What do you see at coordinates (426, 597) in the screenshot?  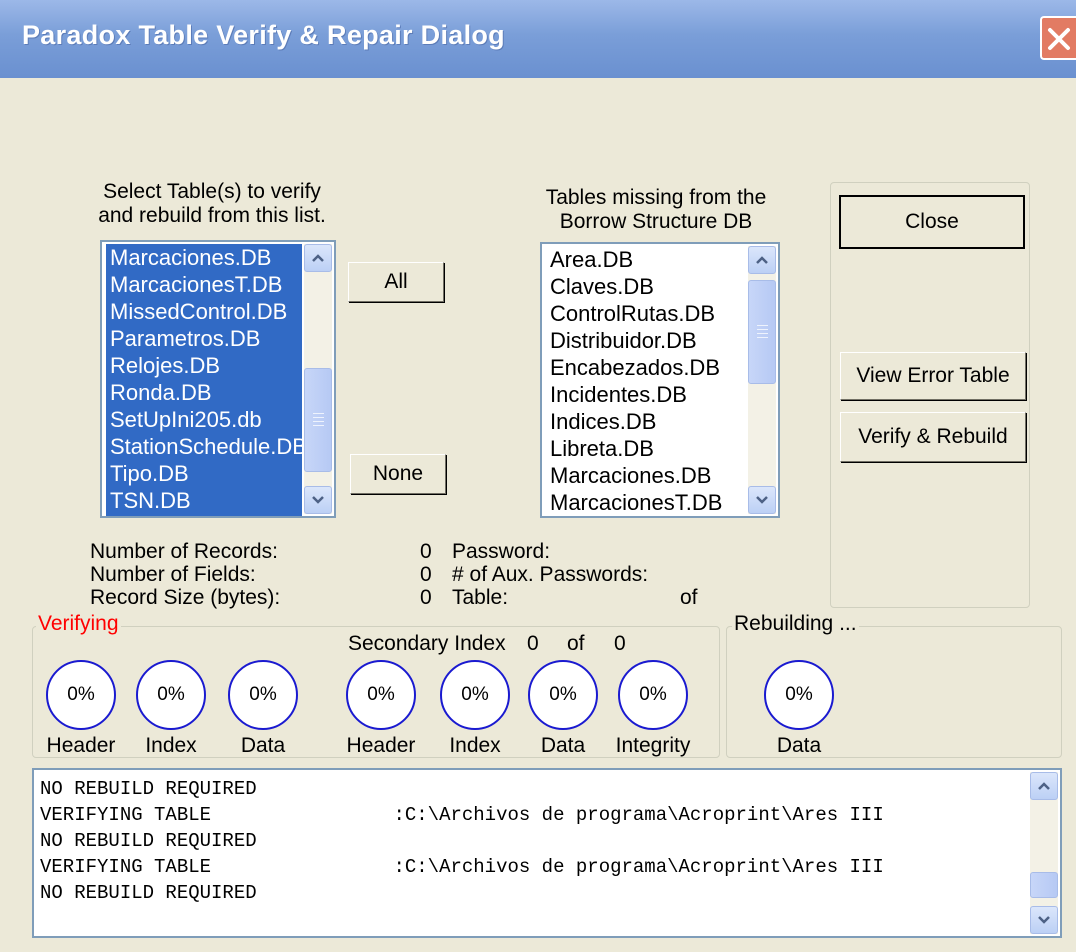 I see `record-size-value: 0` at bounding box center [426, 597].